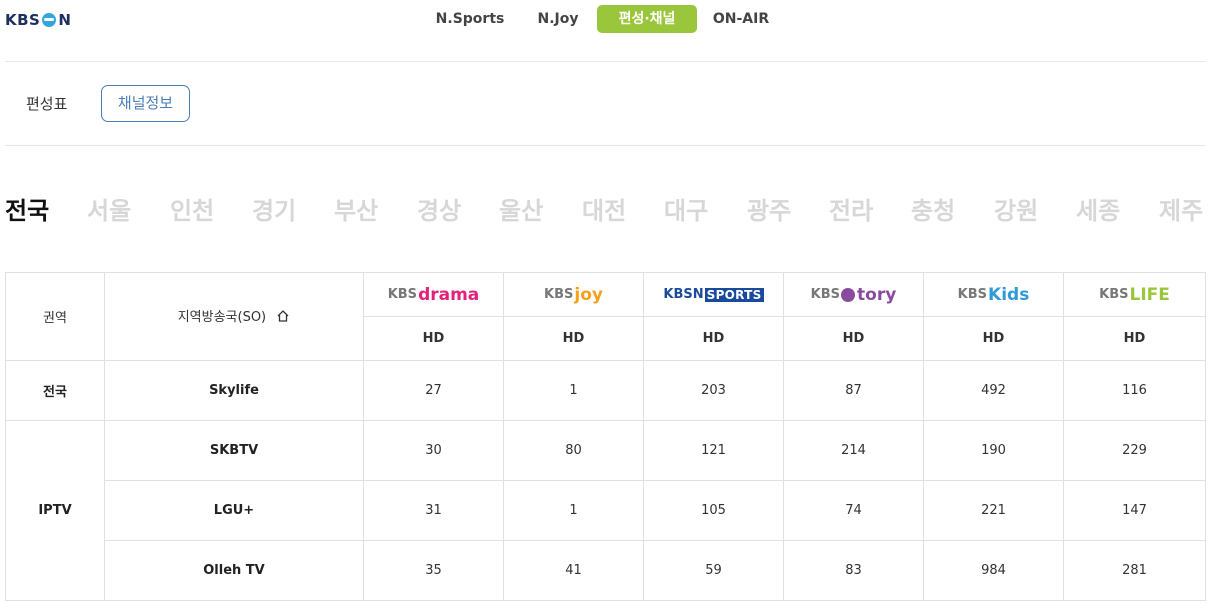 Image resolution: width=1209 pixels, height=604 pixels. What do you see at coordinates (713, 570) in the screenshot?
I see `channel-number-cell: 59` at bounding box center [713, 570].